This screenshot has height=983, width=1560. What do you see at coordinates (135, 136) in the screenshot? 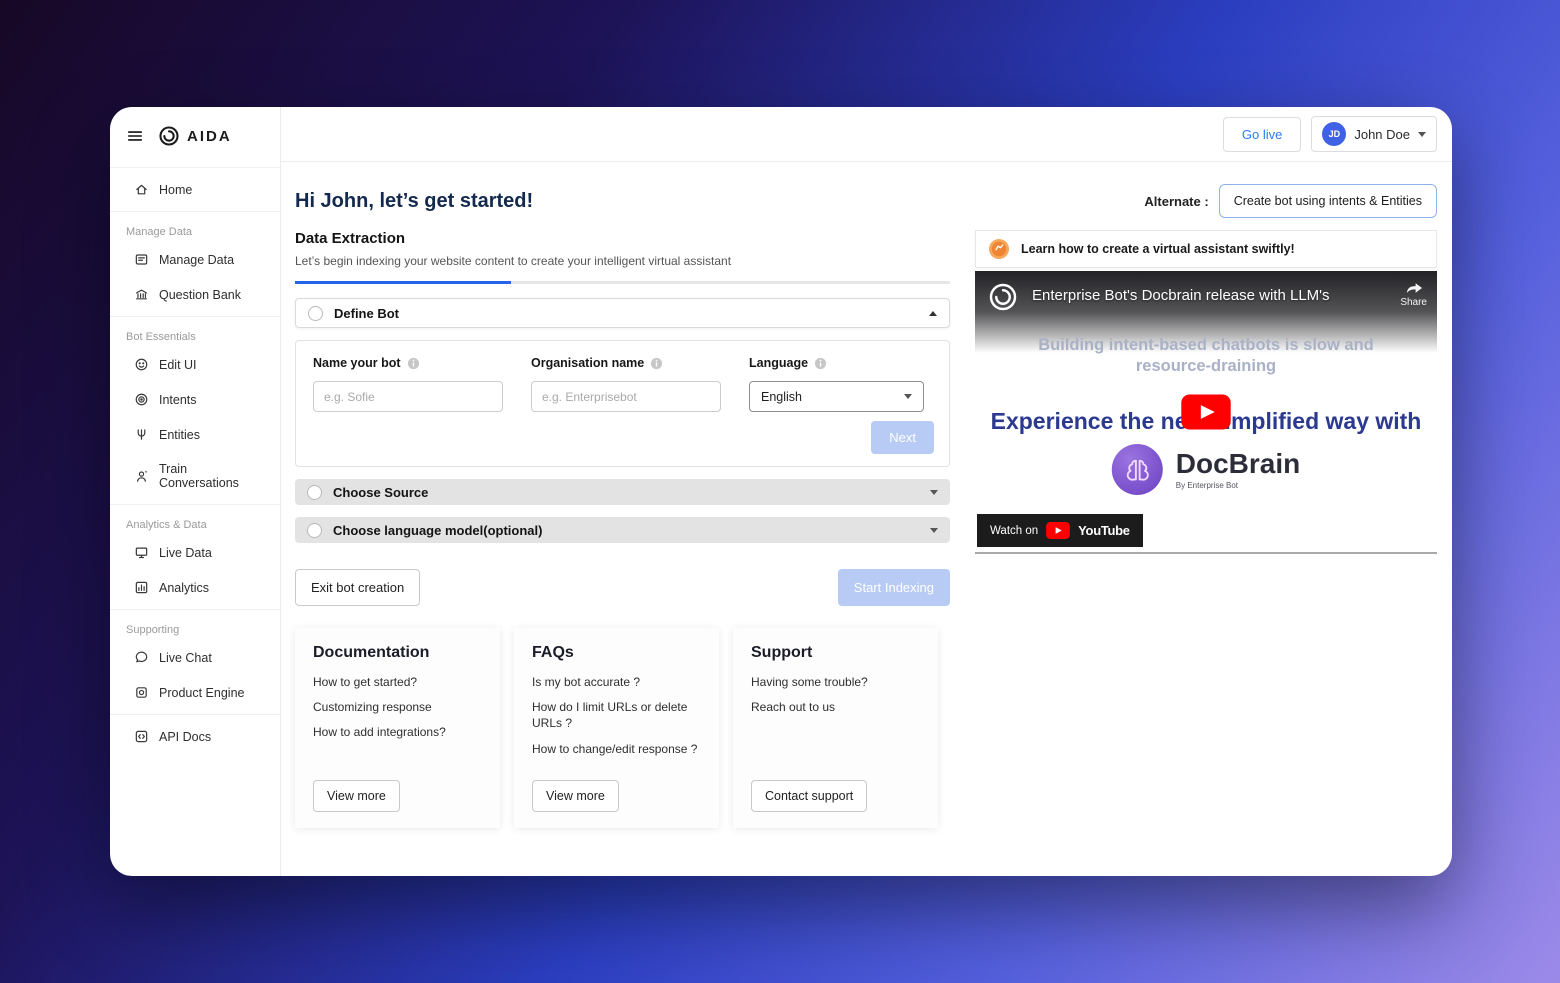
I see `hamburger-menu-icon` at bounding box center [135, 136].